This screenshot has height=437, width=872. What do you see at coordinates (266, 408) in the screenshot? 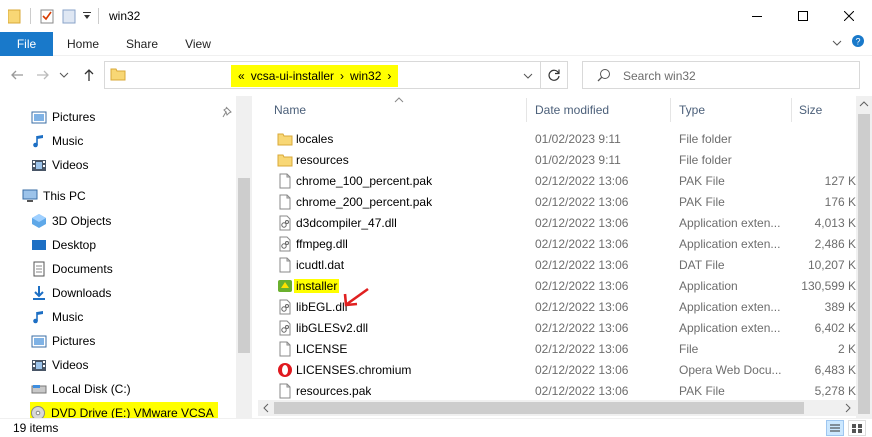
I see `scroll-left-icon` at bounding box center [266, 408].